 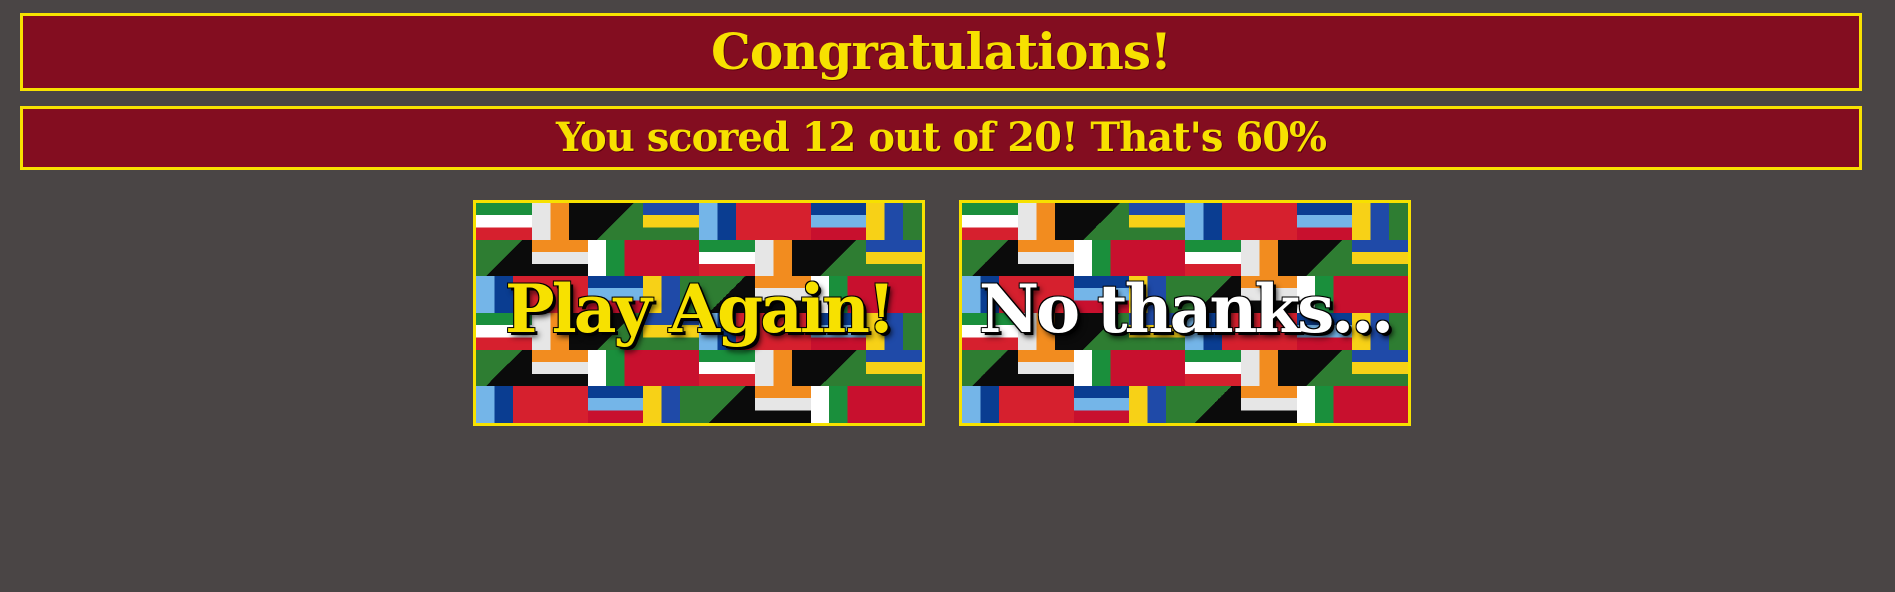 I want to click on play-again-button: Play Again!, so click(x=699, y=313).